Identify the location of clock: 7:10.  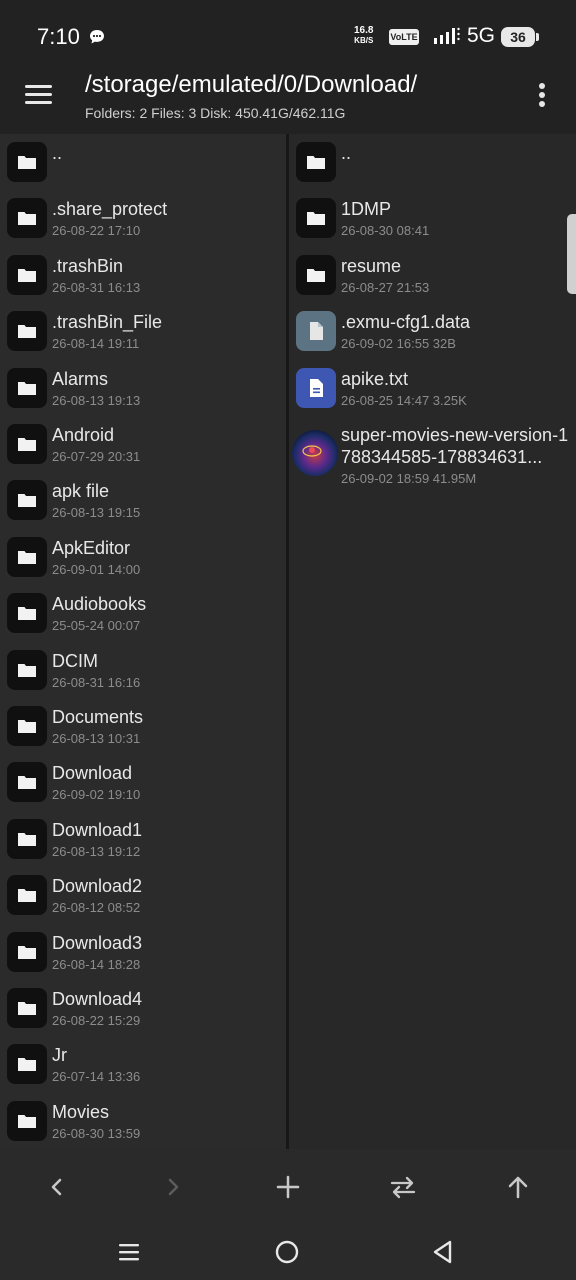
(58, 36).